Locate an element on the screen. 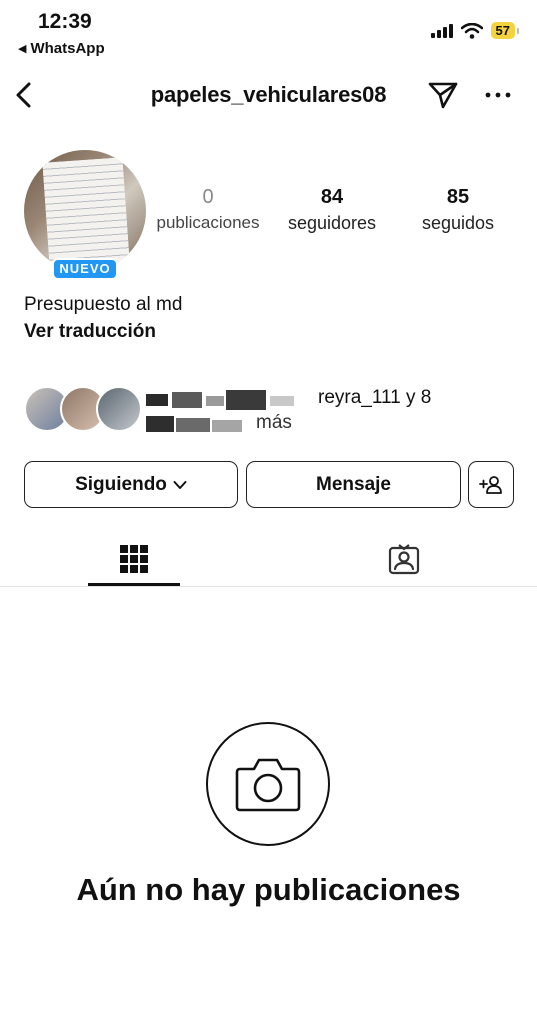 This screenshot has height=1024, width=537. profile-bio: Presupuesto al md is located at coordinates (103, 304).